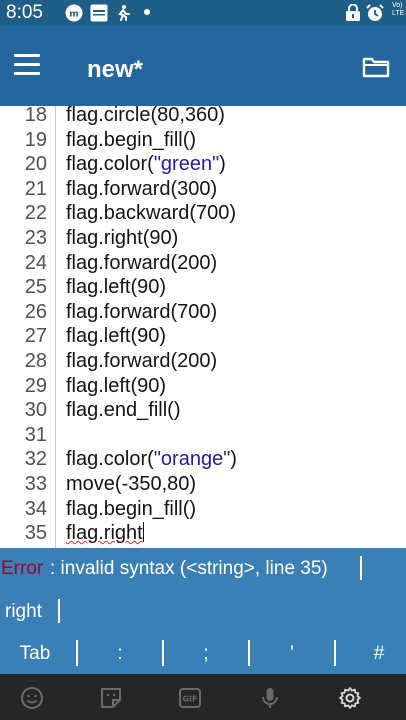 This screenshot has width=406, height=720. Describe the element at coordinates (350, 698) in the screenshot. I see `settings-gear-icon` at that location.